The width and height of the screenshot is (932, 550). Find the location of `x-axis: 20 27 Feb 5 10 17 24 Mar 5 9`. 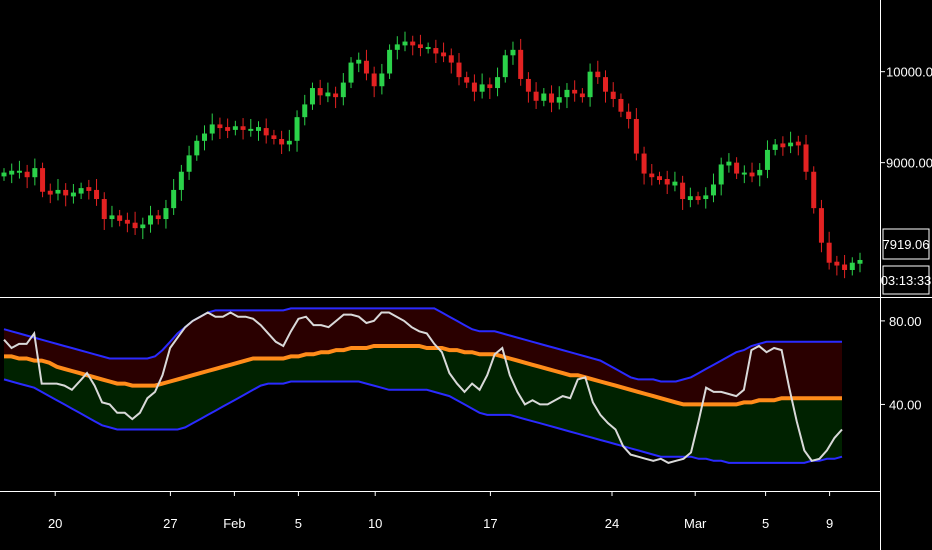

x-axis: 20 27 Feb 5 10 17 24 Mar 5 9 is located at coordinates (440, 511).